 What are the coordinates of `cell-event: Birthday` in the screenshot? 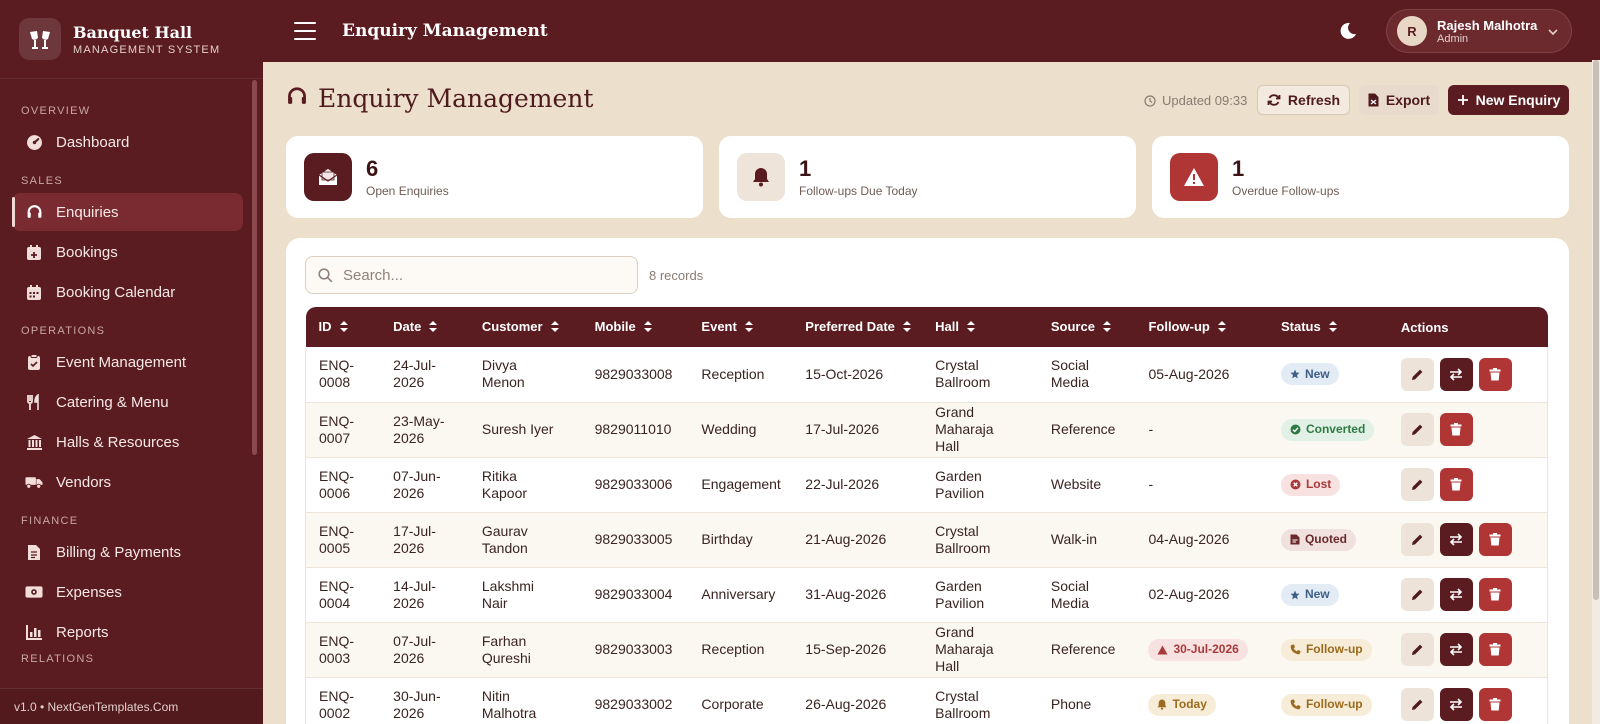 It's located at (740, 540).